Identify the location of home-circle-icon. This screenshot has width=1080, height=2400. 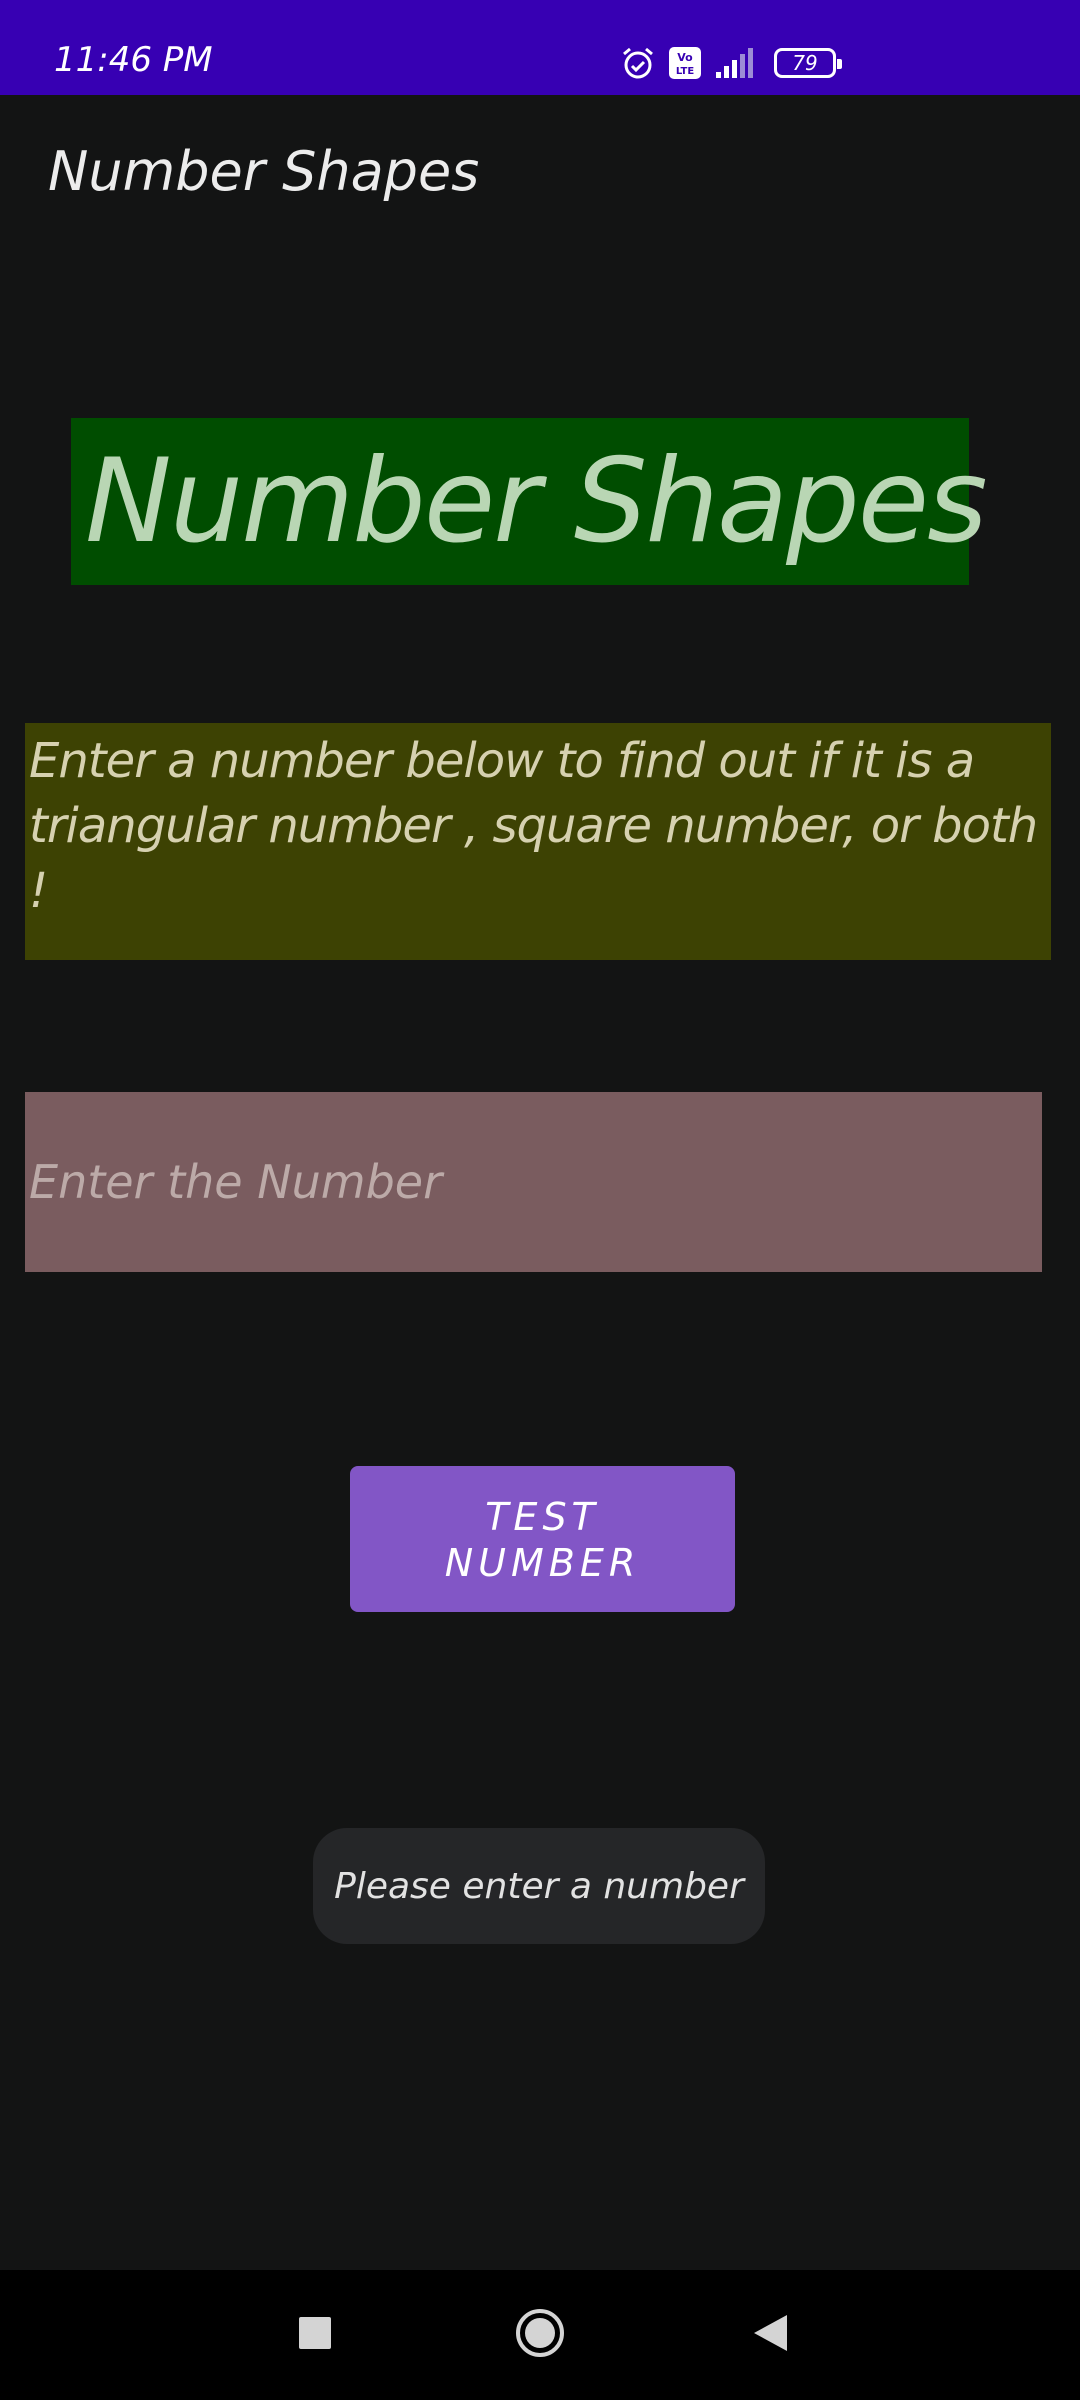
(540, 2335).